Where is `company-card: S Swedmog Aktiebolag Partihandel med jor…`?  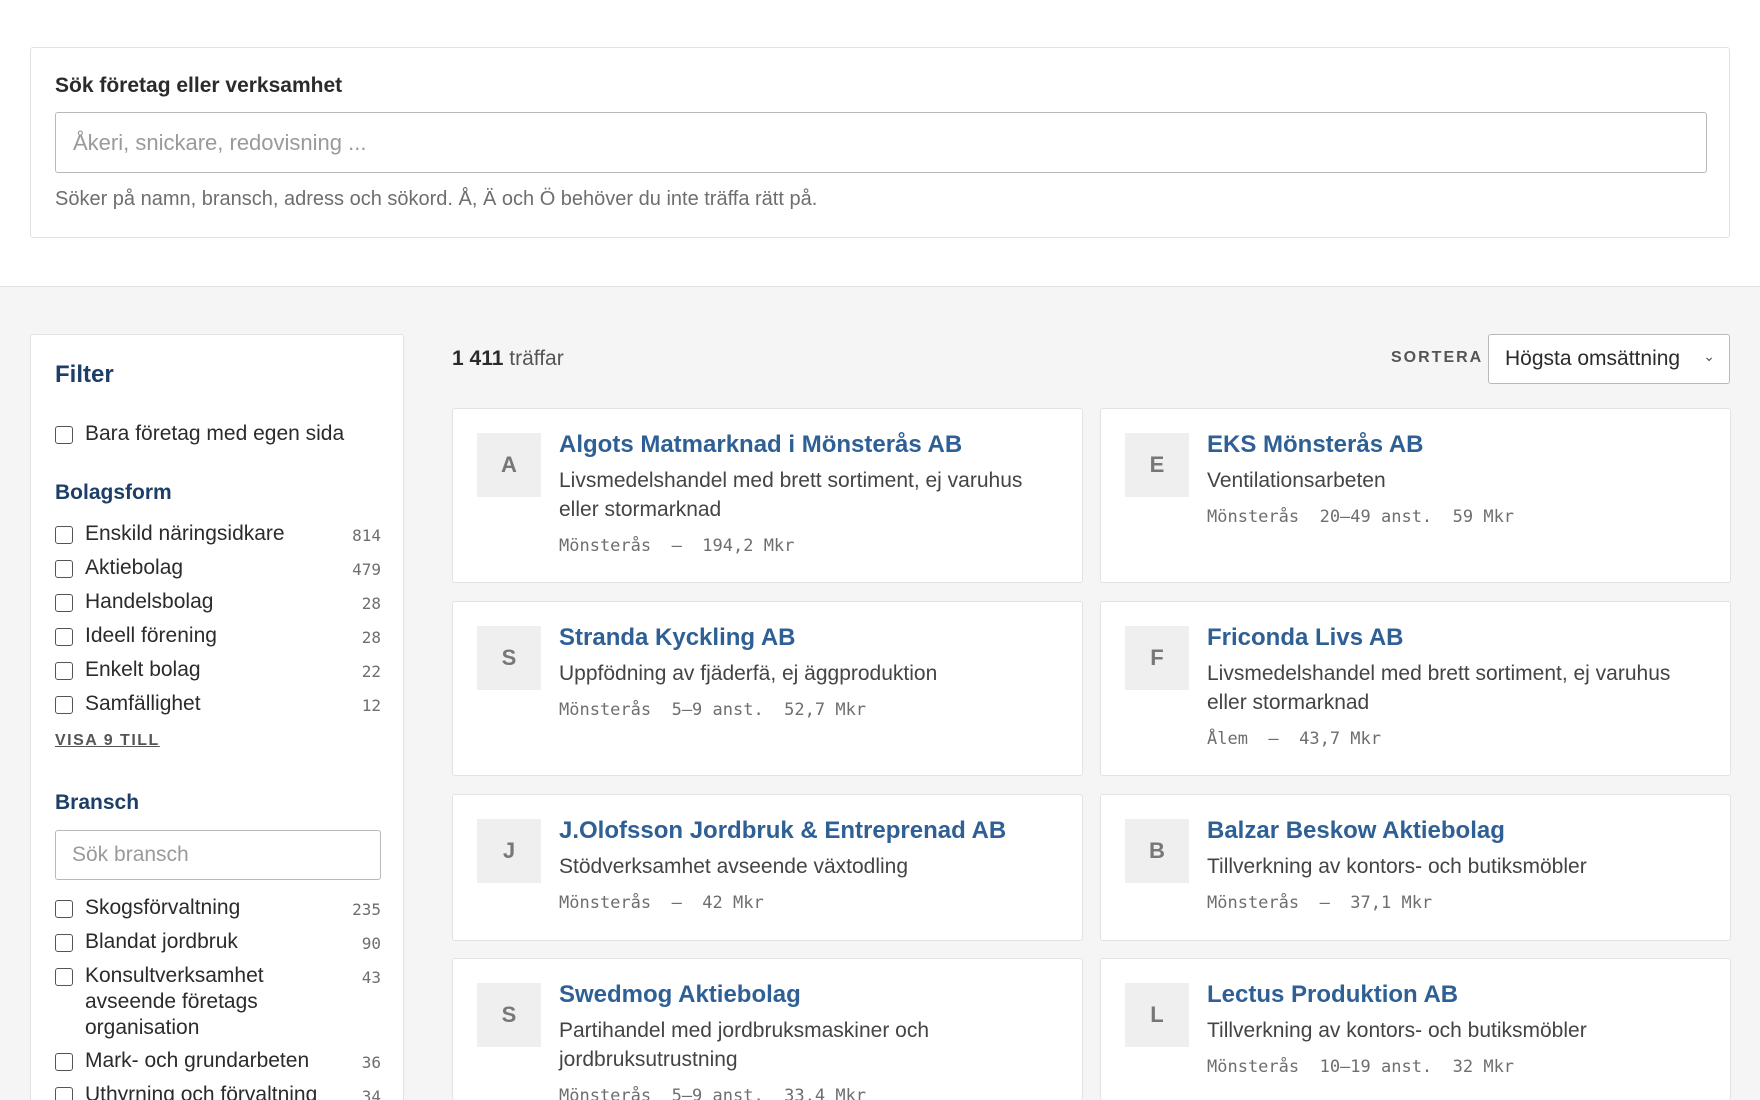 company-card: S Swedmog Aktiebolag Partihandel med jor… is located at coordinates (767, 1029).